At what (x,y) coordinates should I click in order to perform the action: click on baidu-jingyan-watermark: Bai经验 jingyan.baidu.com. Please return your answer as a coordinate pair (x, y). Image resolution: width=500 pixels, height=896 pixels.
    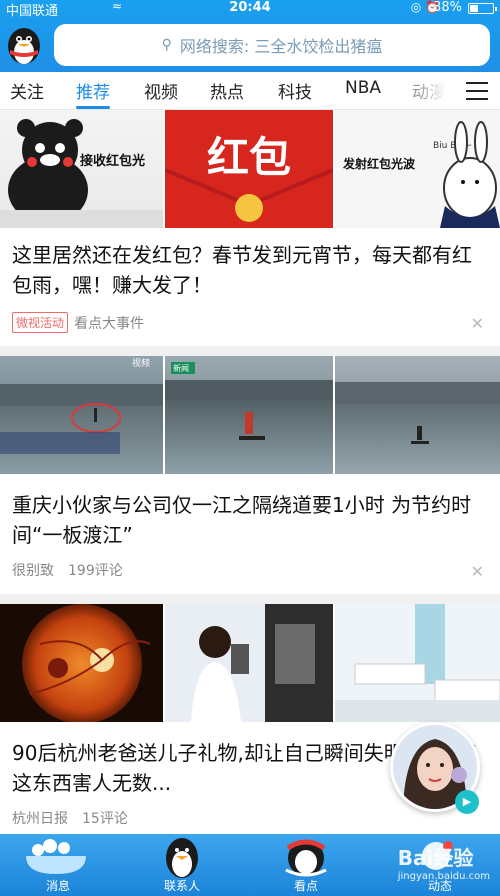
    Looking at the image, I should click on (444, 862).